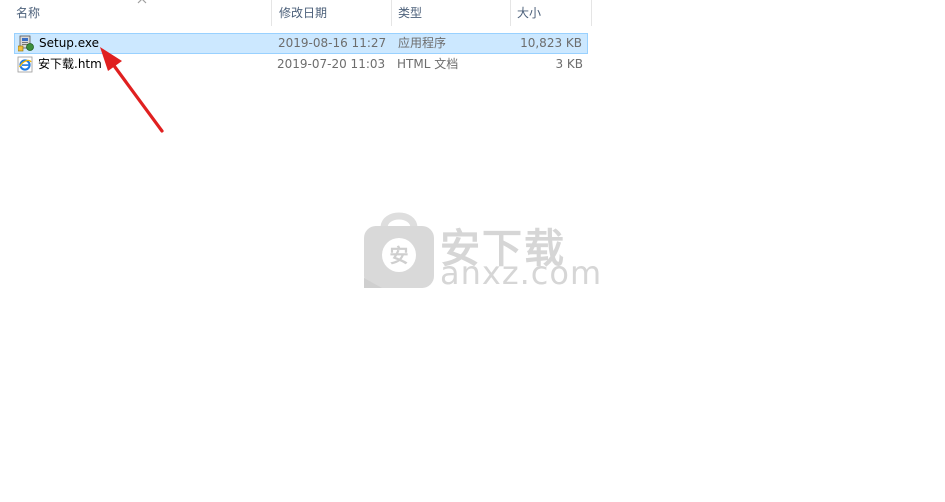  What do you see at coordinates (521, 273) in the screenshot?
I see `watermark-domain: anxz.com` at bounding box center [521, 273].